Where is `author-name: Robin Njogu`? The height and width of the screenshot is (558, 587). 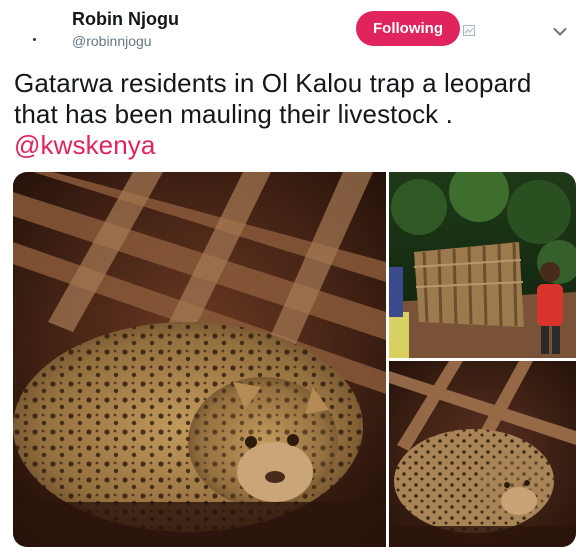 author-name: Robin Njogu is located at coordinates (125, 19).